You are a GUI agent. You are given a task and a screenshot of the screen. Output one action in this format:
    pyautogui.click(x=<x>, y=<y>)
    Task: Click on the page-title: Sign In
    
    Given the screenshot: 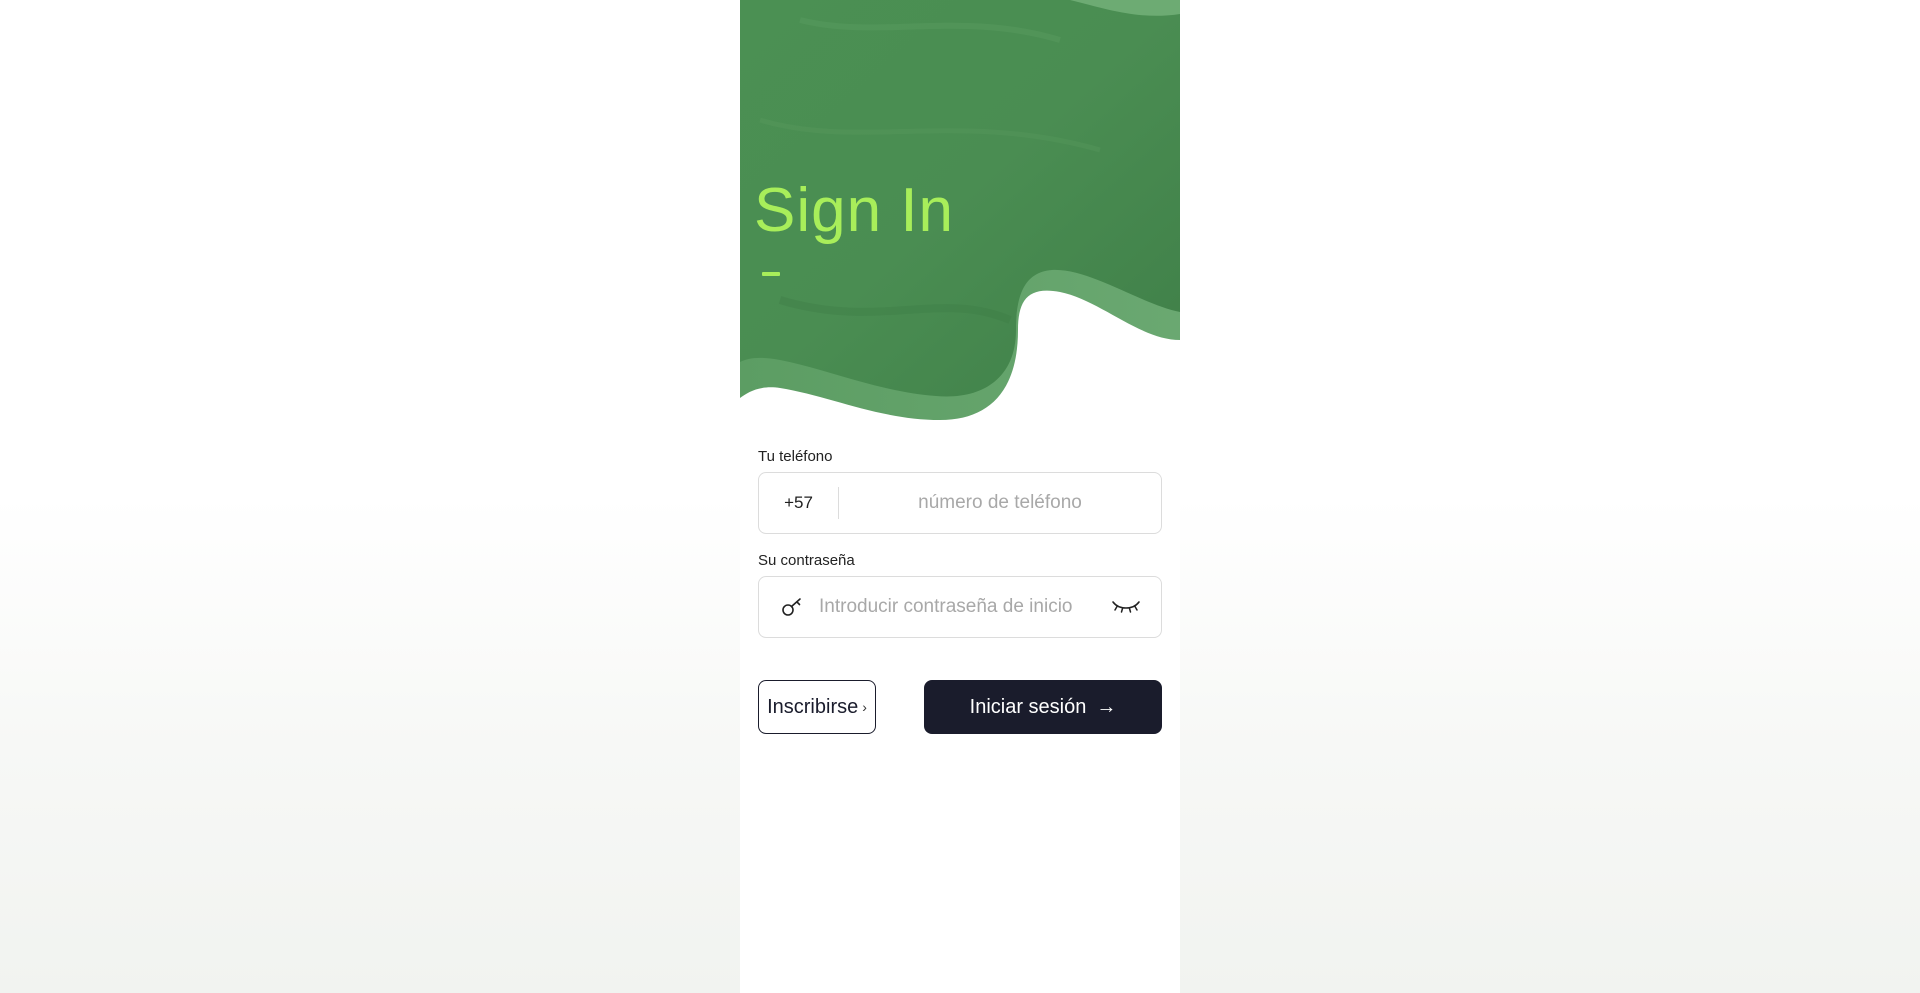 What is the action you would take?
    pyautogui.click(x=854, y=210)
    